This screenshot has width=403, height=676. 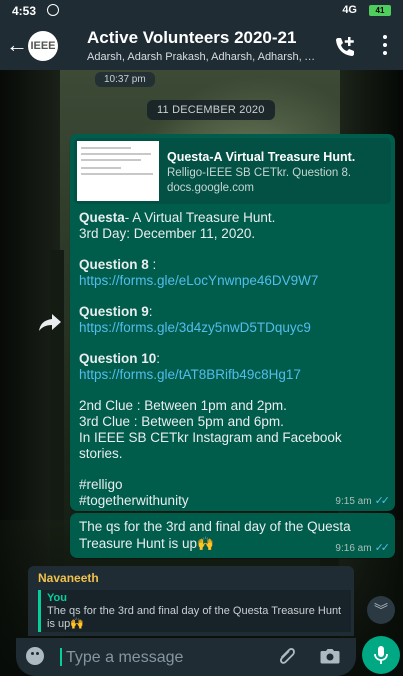 What do you see at coordinates (235, 328) in the screenshot?
I see `question-9-link: https://forms.gle/3d4zy5nwD5TDquyc9` at bounding box center [235, 328].